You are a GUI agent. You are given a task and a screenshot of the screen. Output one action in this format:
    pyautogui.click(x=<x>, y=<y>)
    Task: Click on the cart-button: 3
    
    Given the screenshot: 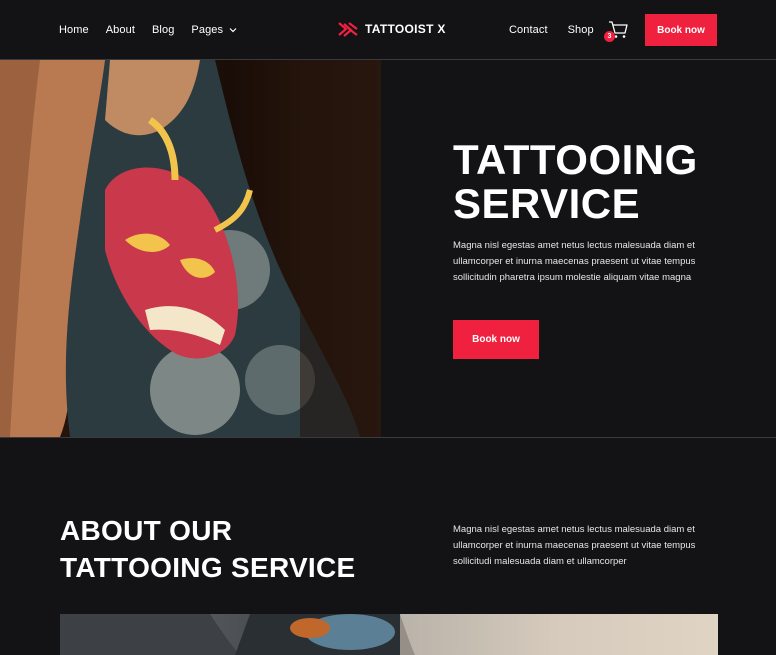 What is the action you would take?
    pyautogui.click(x=616, y=30)
    